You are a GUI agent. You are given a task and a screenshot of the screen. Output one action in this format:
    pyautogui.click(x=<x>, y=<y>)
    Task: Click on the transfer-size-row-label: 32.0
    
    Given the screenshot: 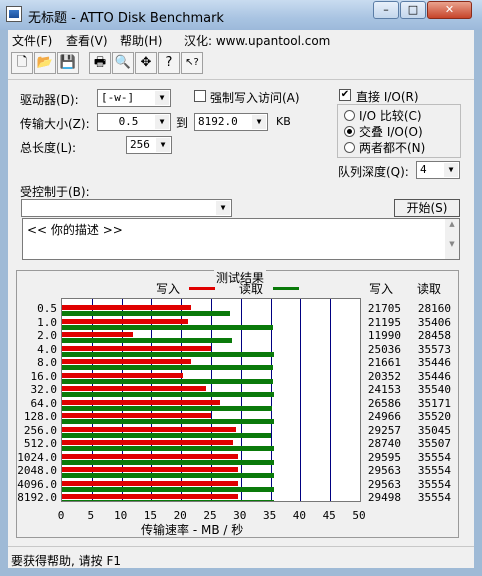 What is the action you would take?
    pyautogui.click(x=44, y=389)
    